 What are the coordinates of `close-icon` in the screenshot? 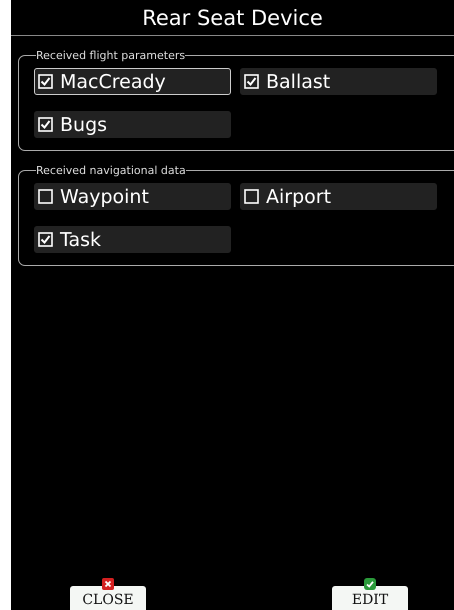 It's located at (108, 584).